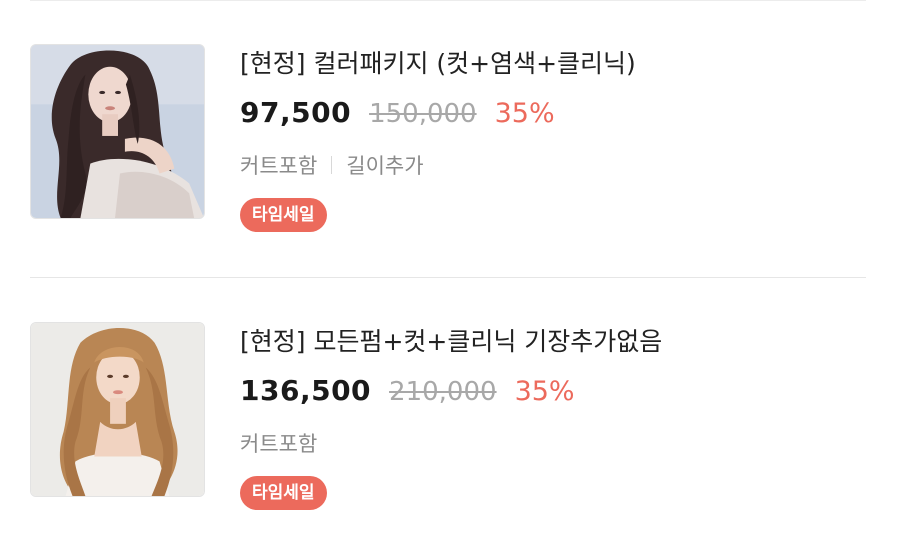 Image resolution: width=900 pixels, height=554 pixels. I want to click on product-title: [현정] 컬러패키지 (컷+염색+클리닉), so click(550, 64).